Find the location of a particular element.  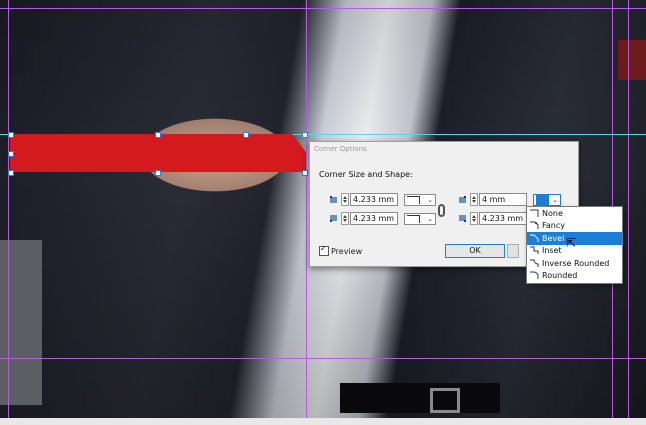

frame-handle-corner-option is located at coordinates (246, 135).